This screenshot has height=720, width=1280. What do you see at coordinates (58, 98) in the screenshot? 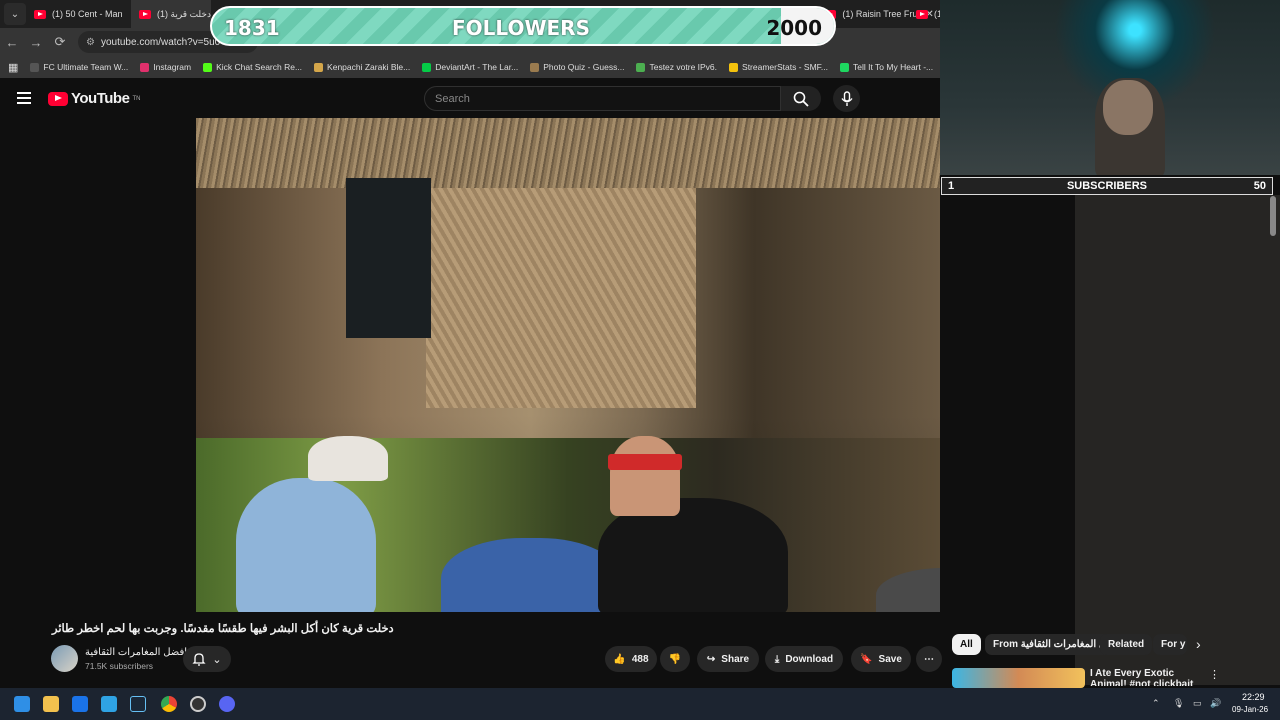
I see `youtube-play-icon` at bounding box center [58, 98].